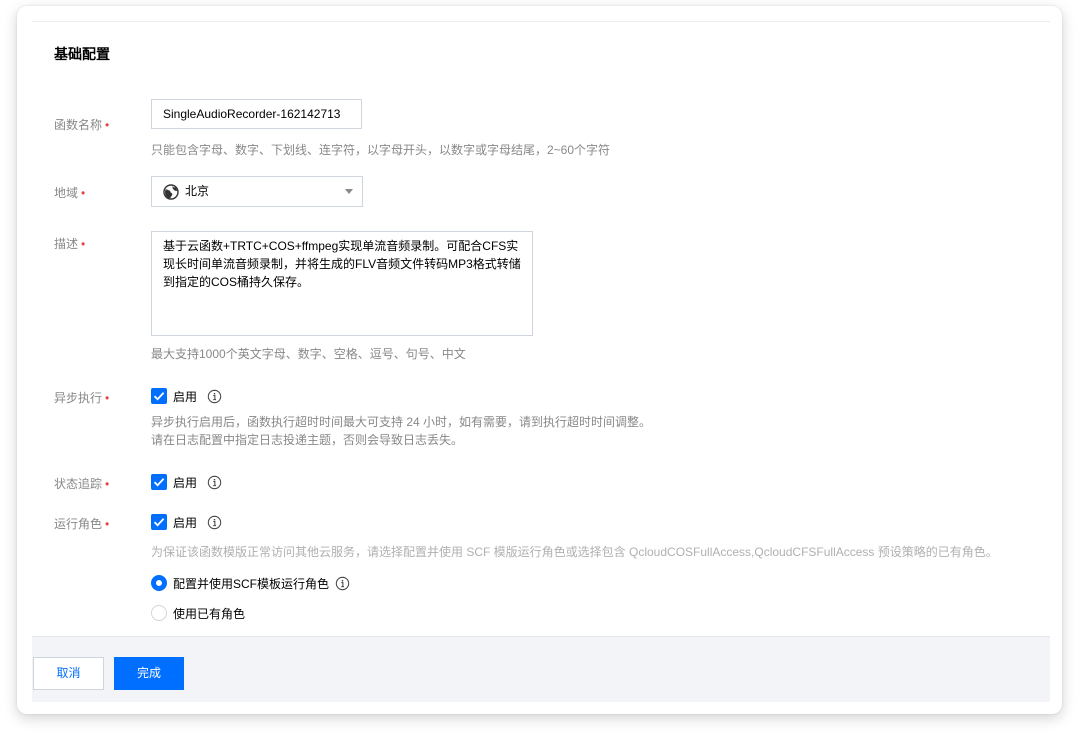 The width and height of the screenshot is (1080, 744). What do you see at coordinates (159, 396) in the screenshot?
I see `async-exec-checkbox` at bounding box center [159, 396].